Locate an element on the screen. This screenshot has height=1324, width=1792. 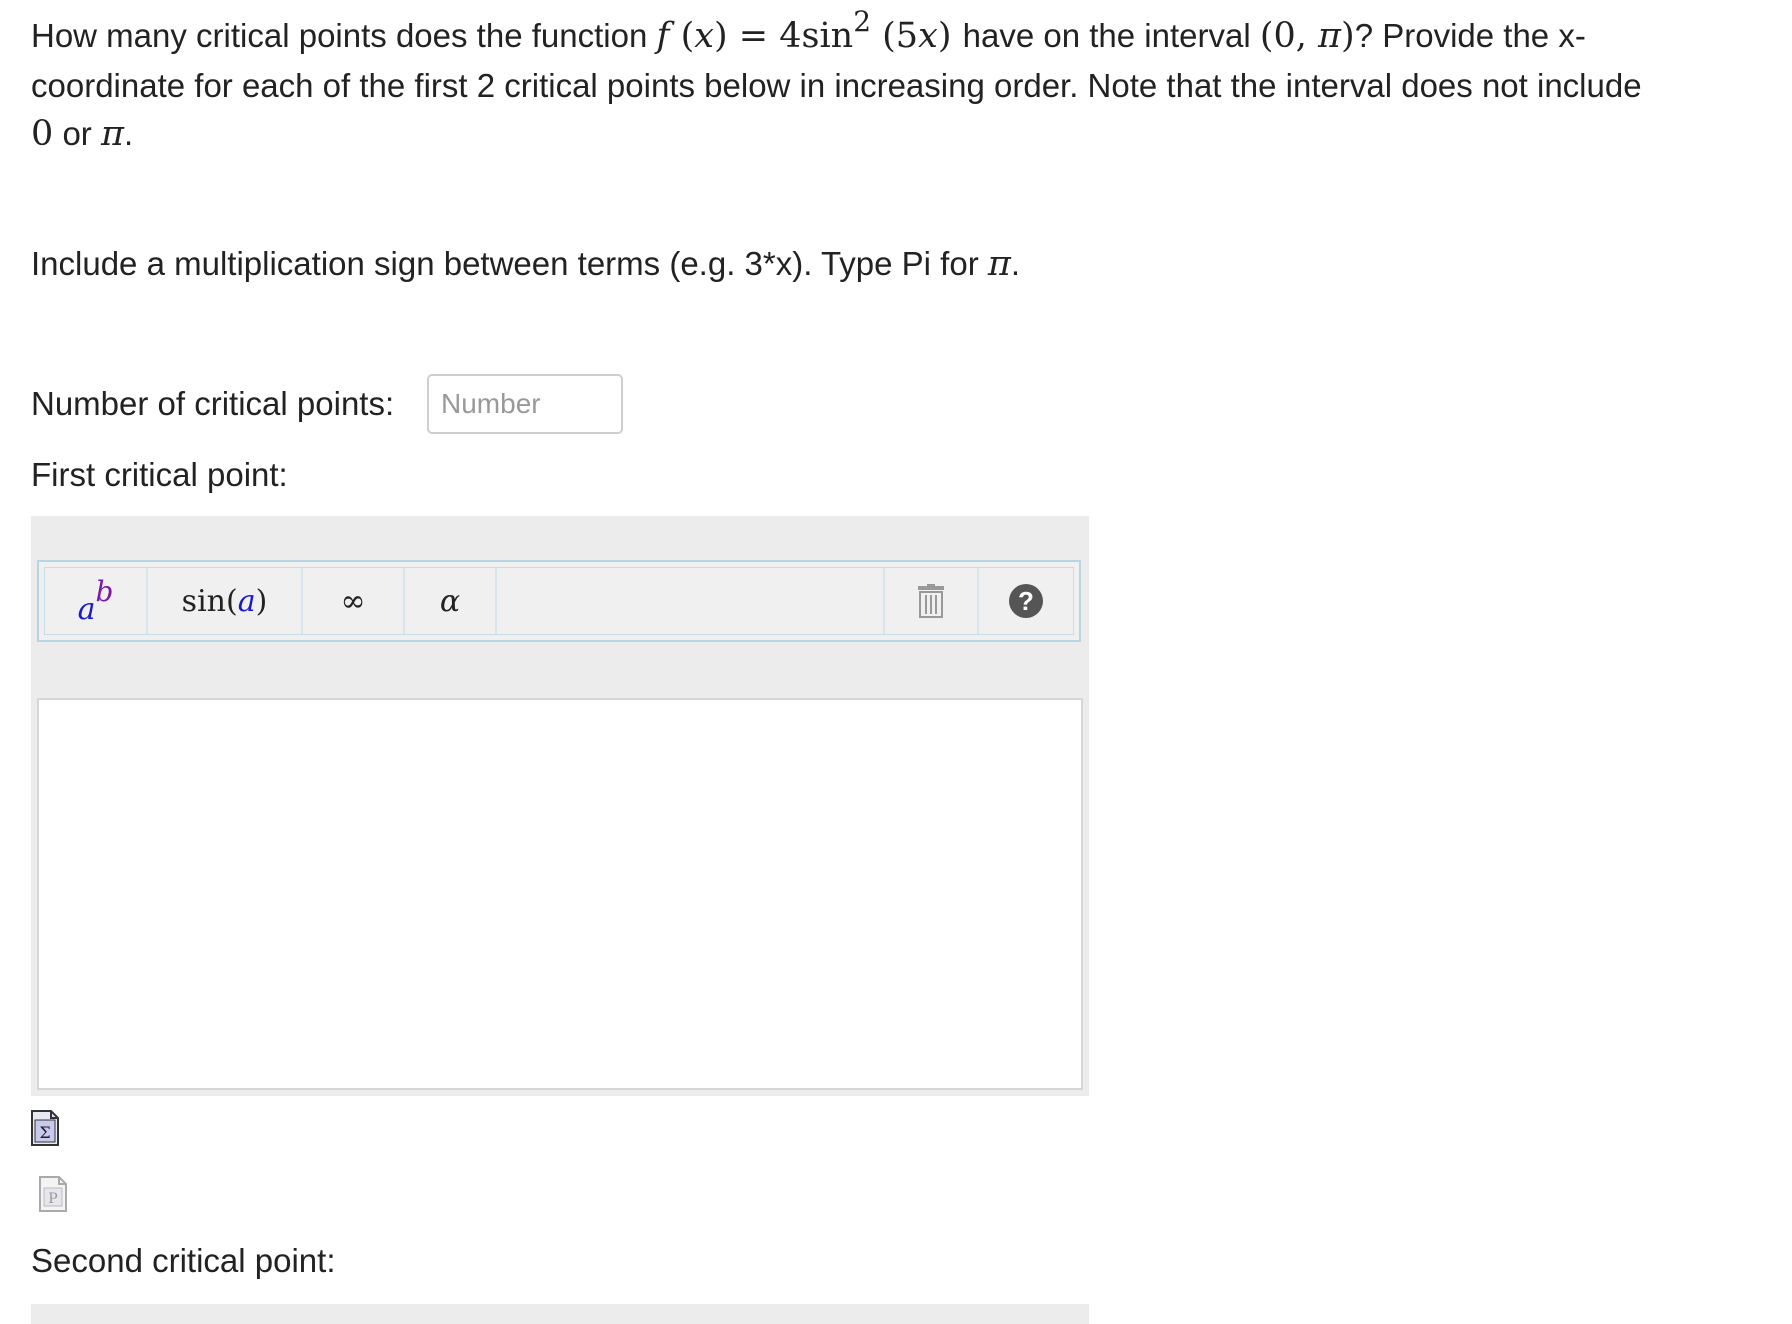
trash-icon is located at coordinates (931, 601).